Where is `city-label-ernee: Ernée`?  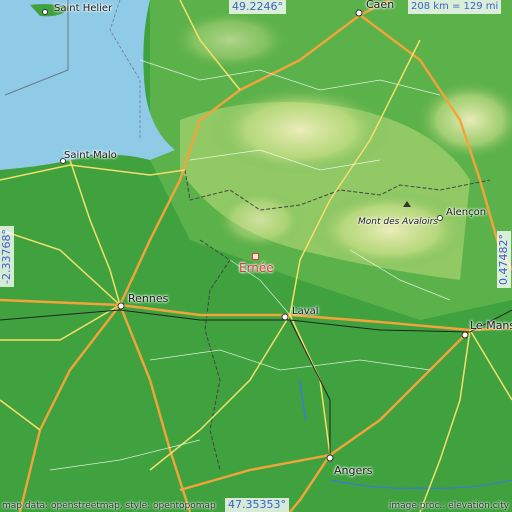
city-label-ernee: Ernée is located at coordinates (256, 268).